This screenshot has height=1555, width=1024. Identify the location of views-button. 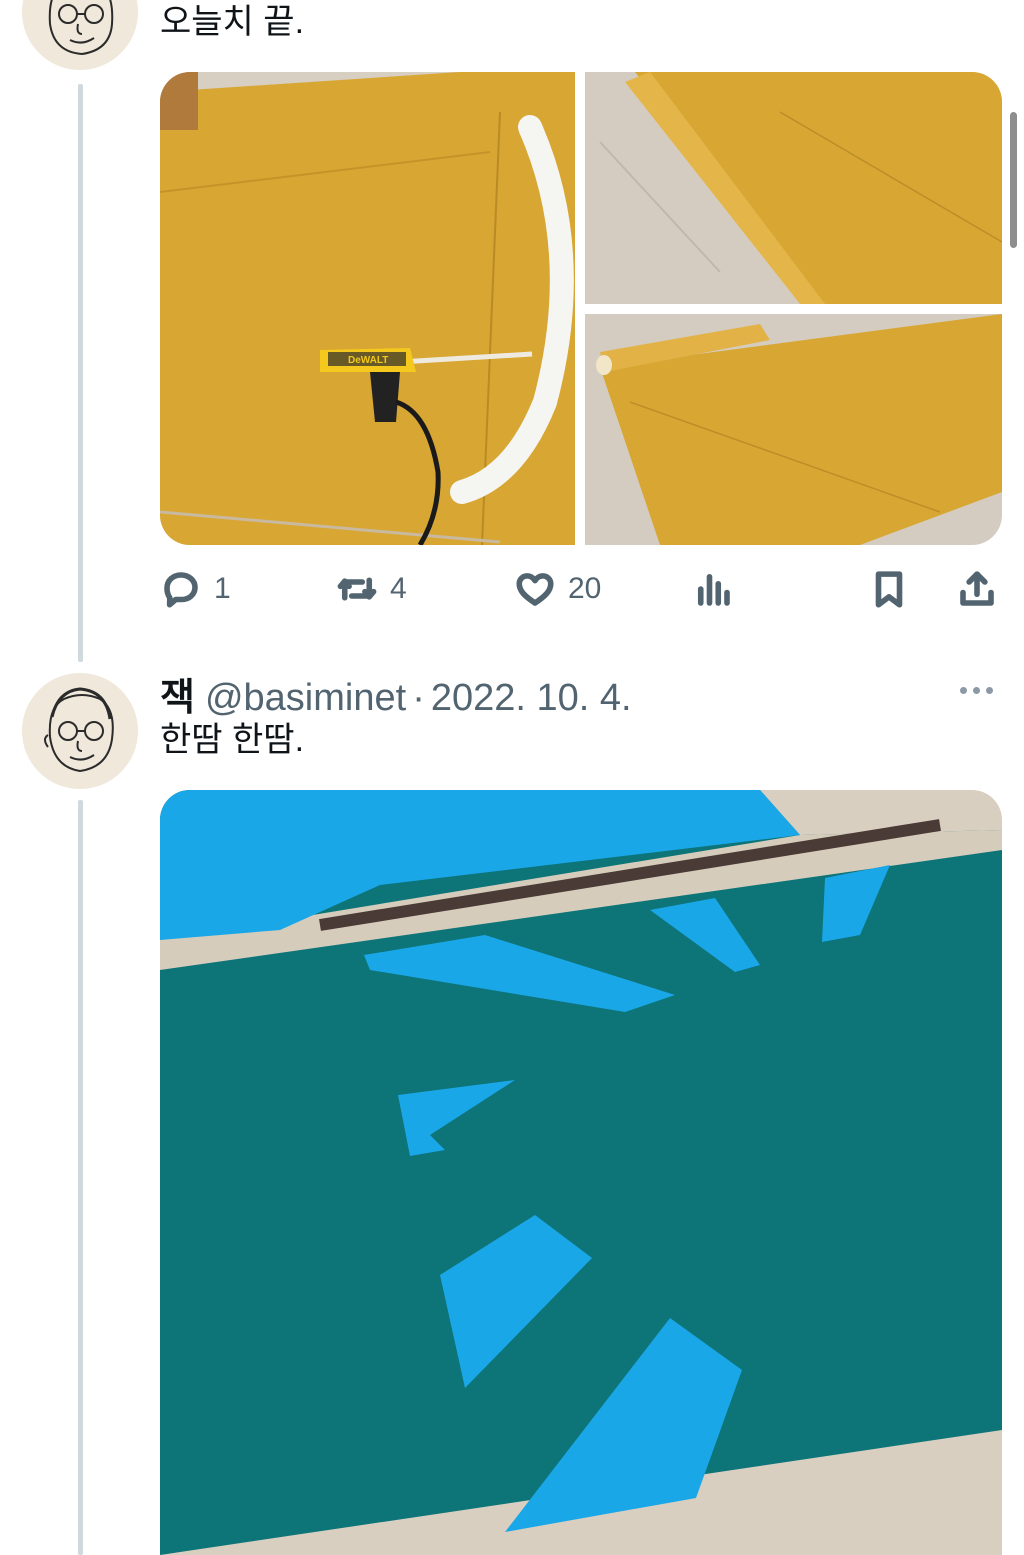
(713, 589).